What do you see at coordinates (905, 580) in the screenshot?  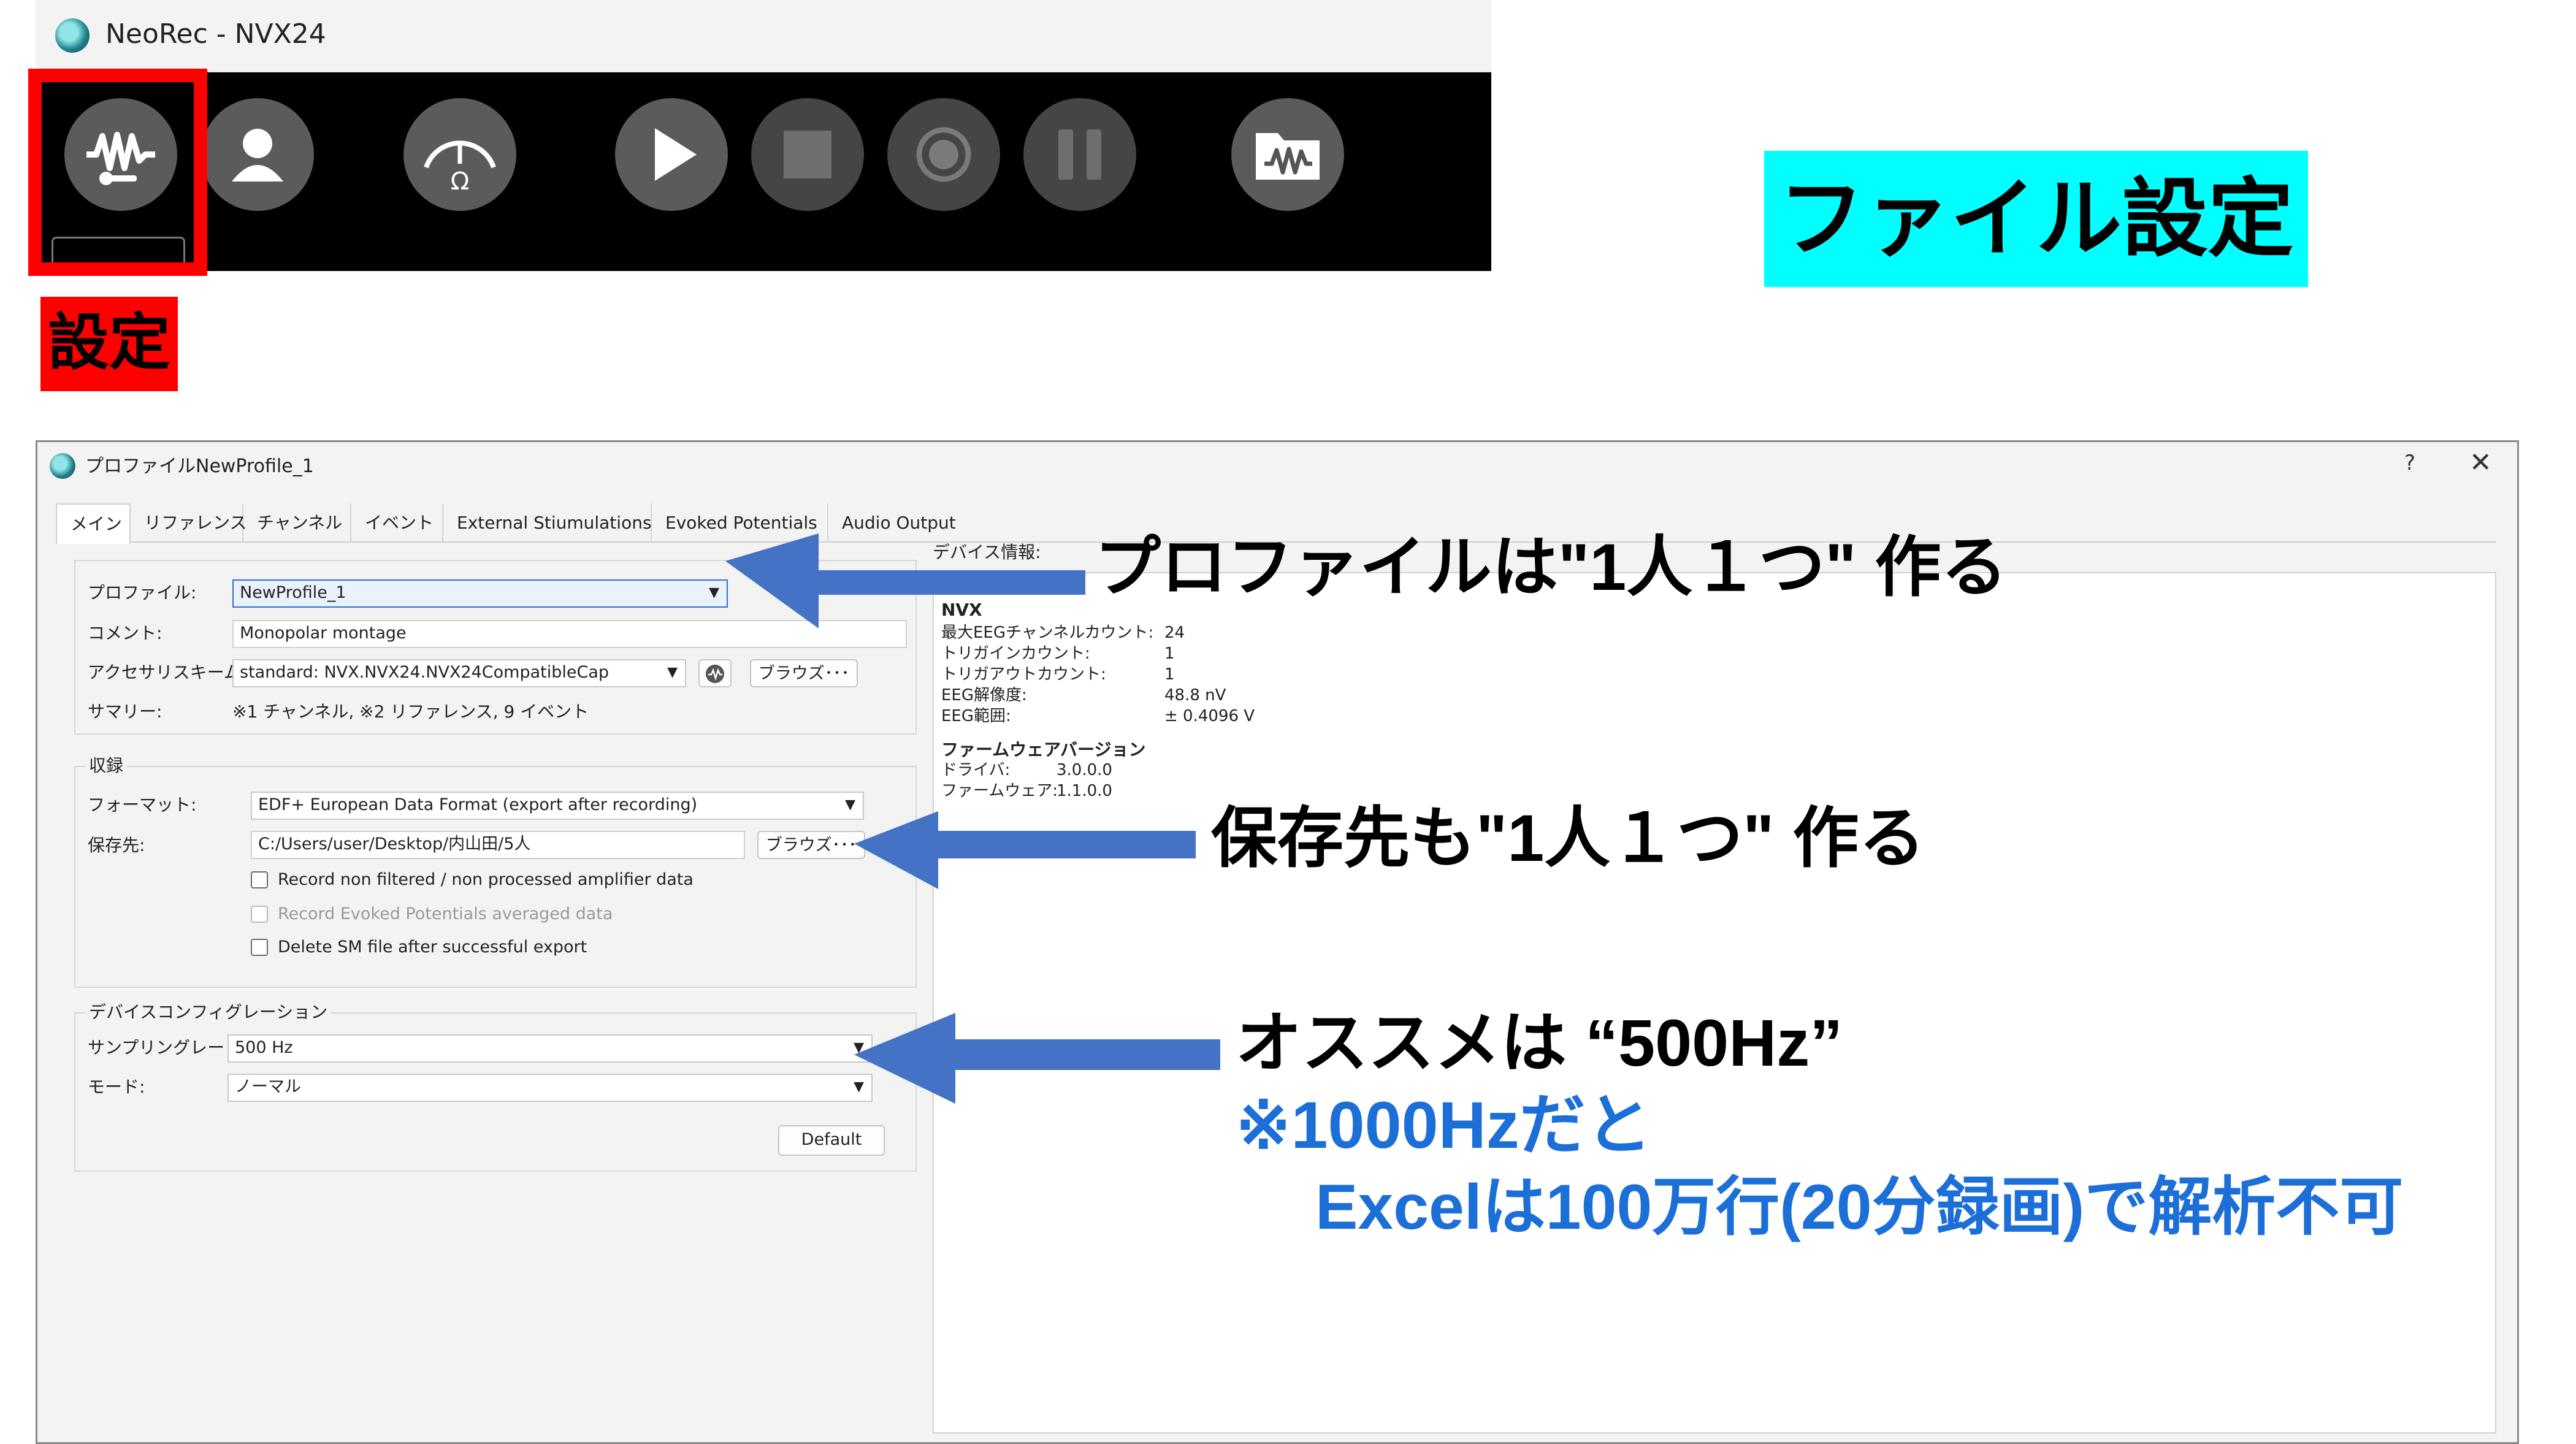 I see `profile-arrow` at bounding box center [905, 580].